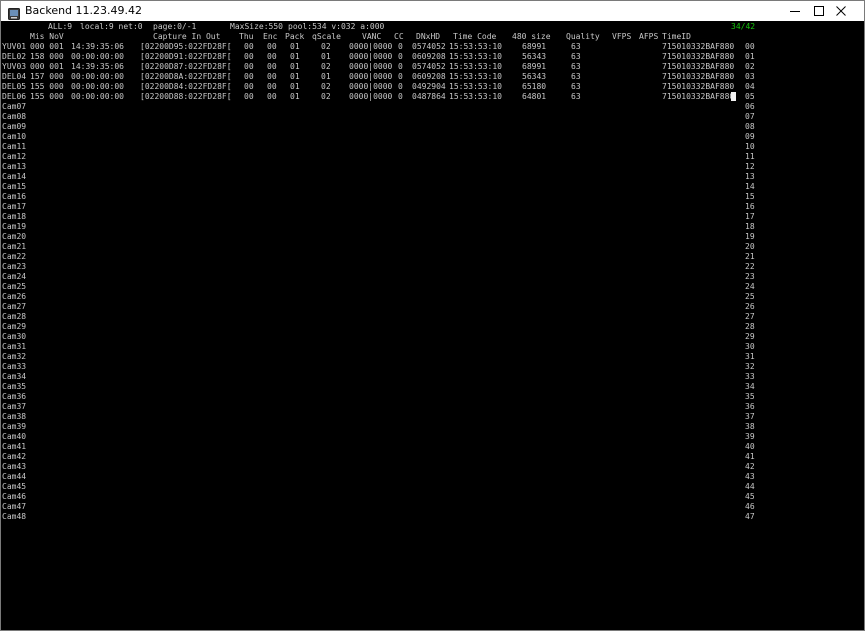 The height and width of the screenshot is (631, 865). Describe the element at coordinates (432, 317) in the screenshot. I see `camera-row: Cam28 27` at that location.